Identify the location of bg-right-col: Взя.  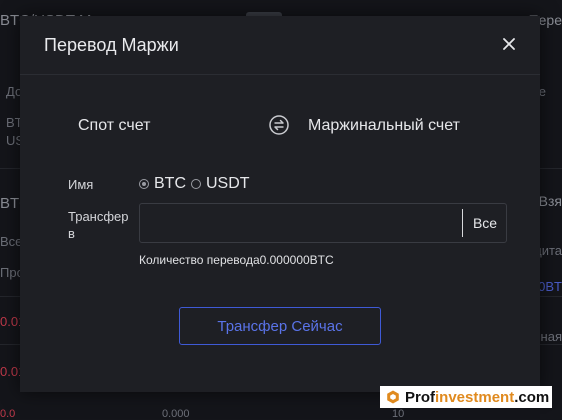
(550, 201).